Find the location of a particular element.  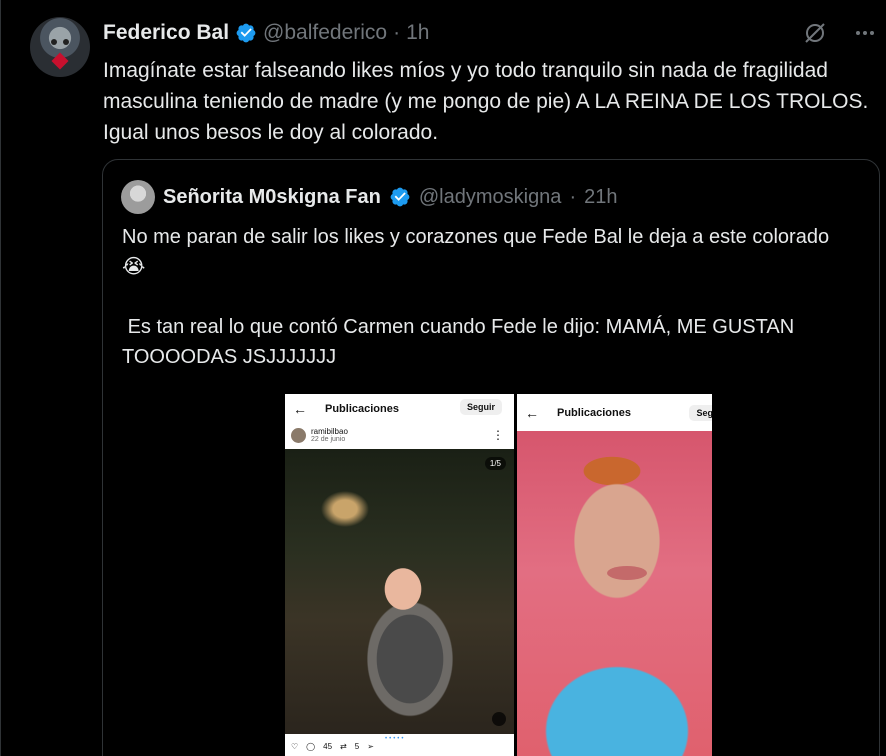

ig-post-date: 22 de junio is located at coordinates (328, 439).